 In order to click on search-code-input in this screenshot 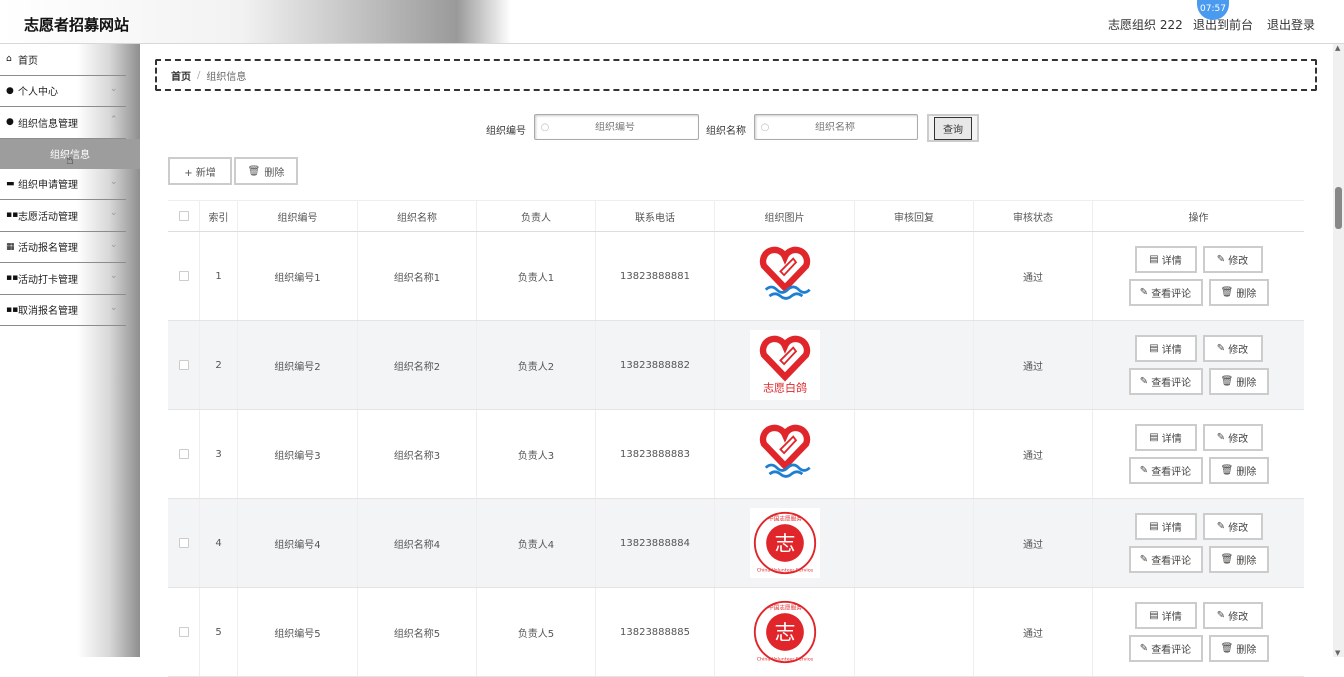, I will do `click(615, 127)`.